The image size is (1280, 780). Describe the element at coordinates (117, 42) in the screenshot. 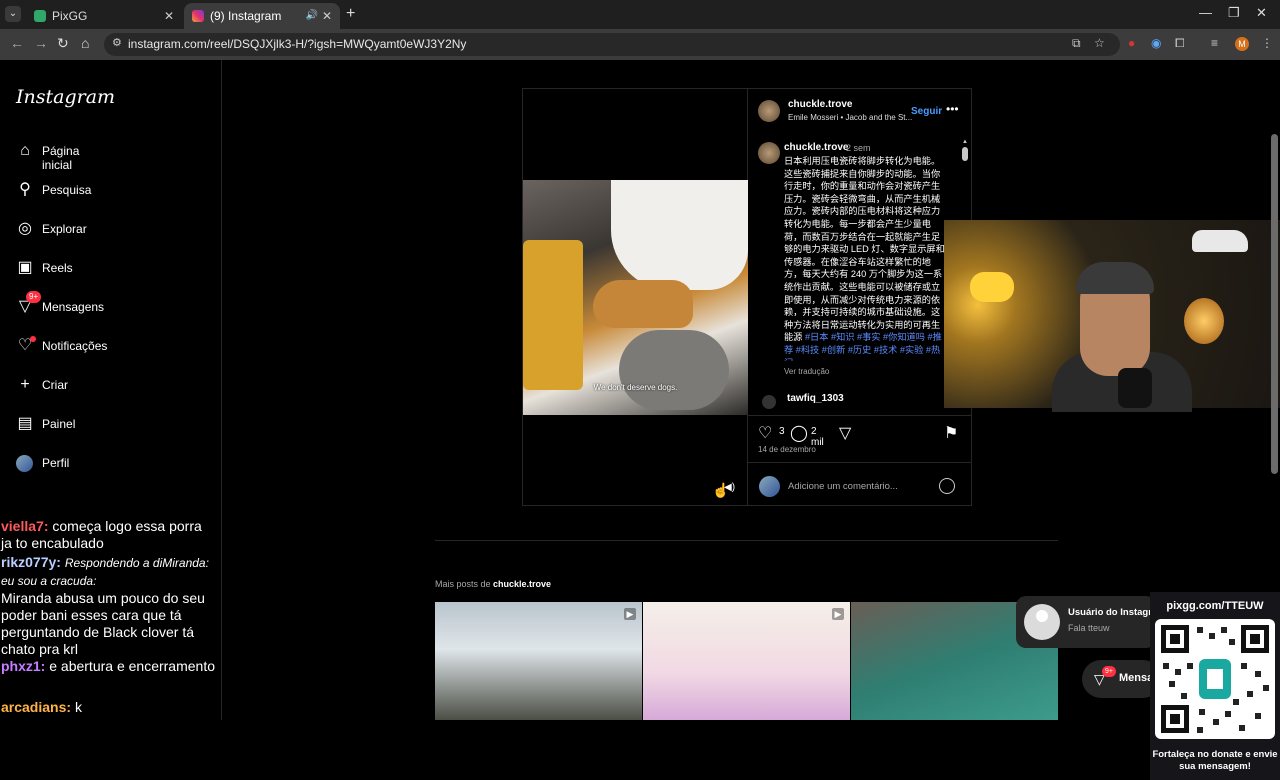

I see `site-info-icon: ⚙` at that location.